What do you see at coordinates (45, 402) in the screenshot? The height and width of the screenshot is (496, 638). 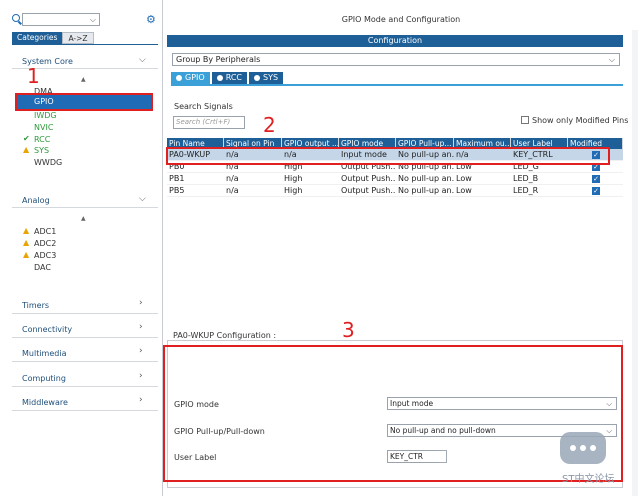 I see `group-middleware: Middleware` at bounding box center [45, 402].